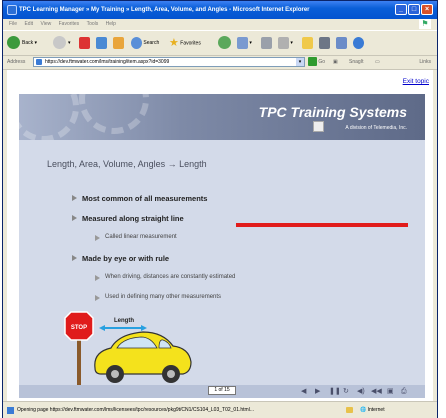 The image size is (446, 418). What do you see at coordinates (139, 198) in the screenshot?
I see `bullet-item: Most common of all measurements` at bounding box center [139, 198].